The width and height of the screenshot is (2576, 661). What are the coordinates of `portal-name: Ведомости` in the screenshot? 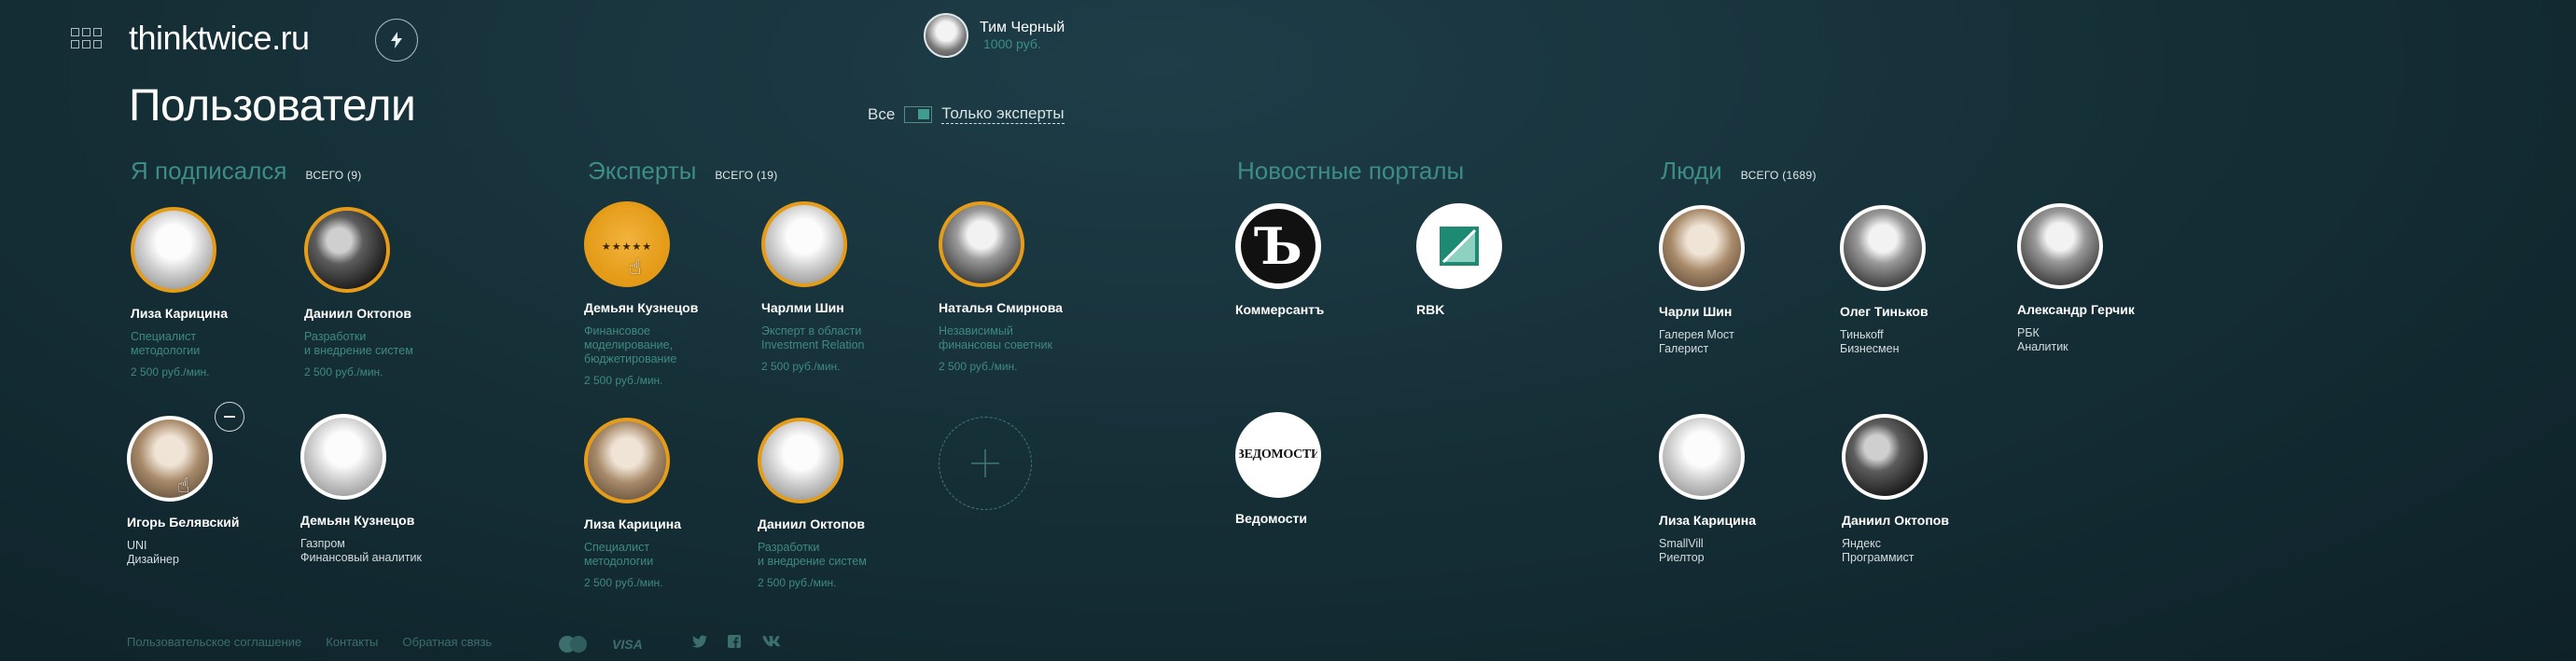 It's located at (1271, 519).